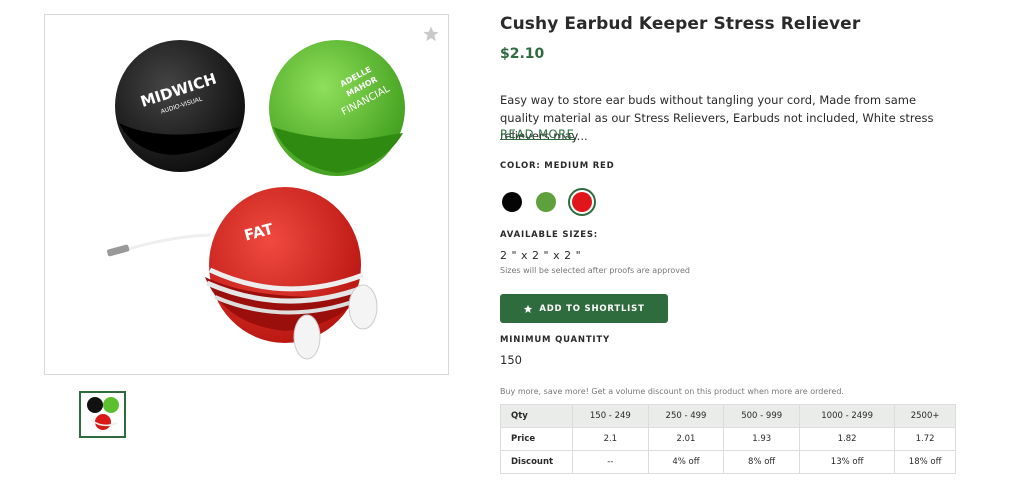  I want to click on discount-cell: 8% off, so click(762, 462).